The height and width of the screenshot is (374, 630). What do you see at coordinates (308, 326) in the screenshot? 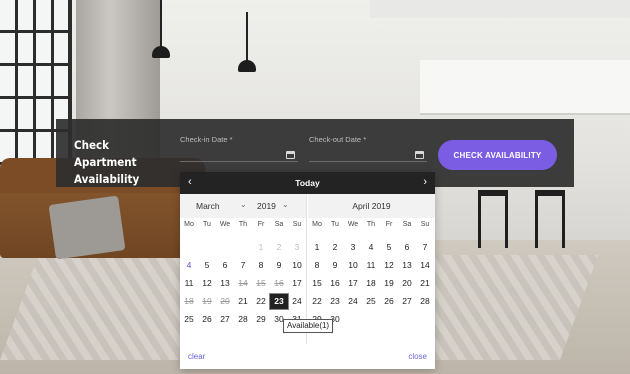
I see `availability-tooltip: Available(1)` at bounding box center [308, 326].